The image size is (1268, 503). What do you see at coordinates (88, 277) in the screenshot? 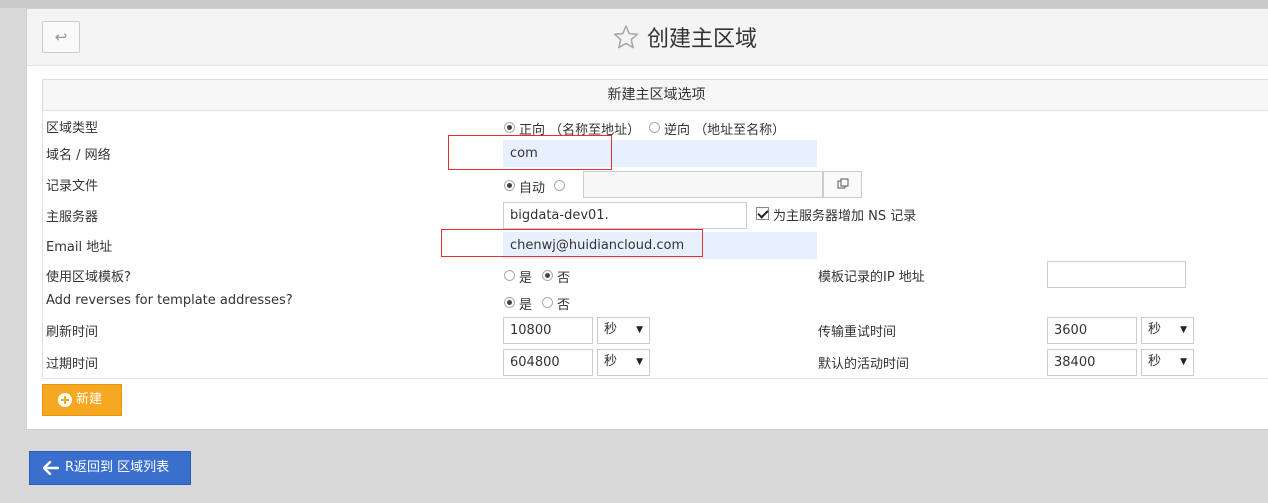
I see `use-template-label: 使用区域模板?` at bounding box center [88, 277].